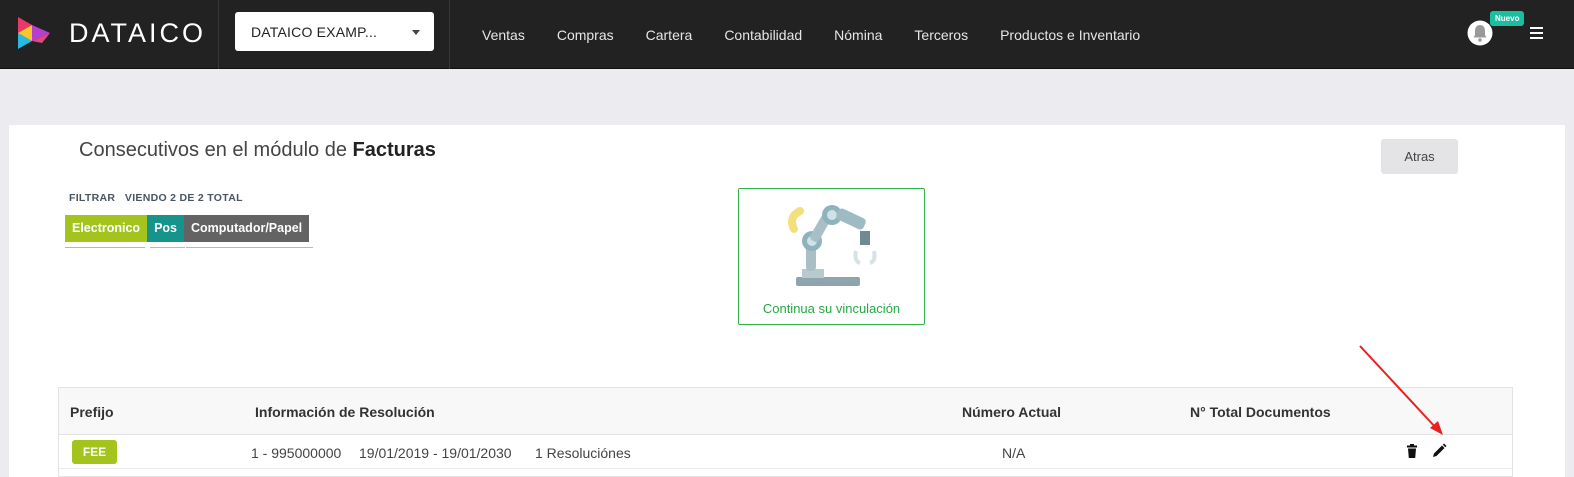  Describe the element at coordinates (183, 198) in the screenshot. I see `result-count: VIENDO 2 DE 2 TOTAL` at that location.